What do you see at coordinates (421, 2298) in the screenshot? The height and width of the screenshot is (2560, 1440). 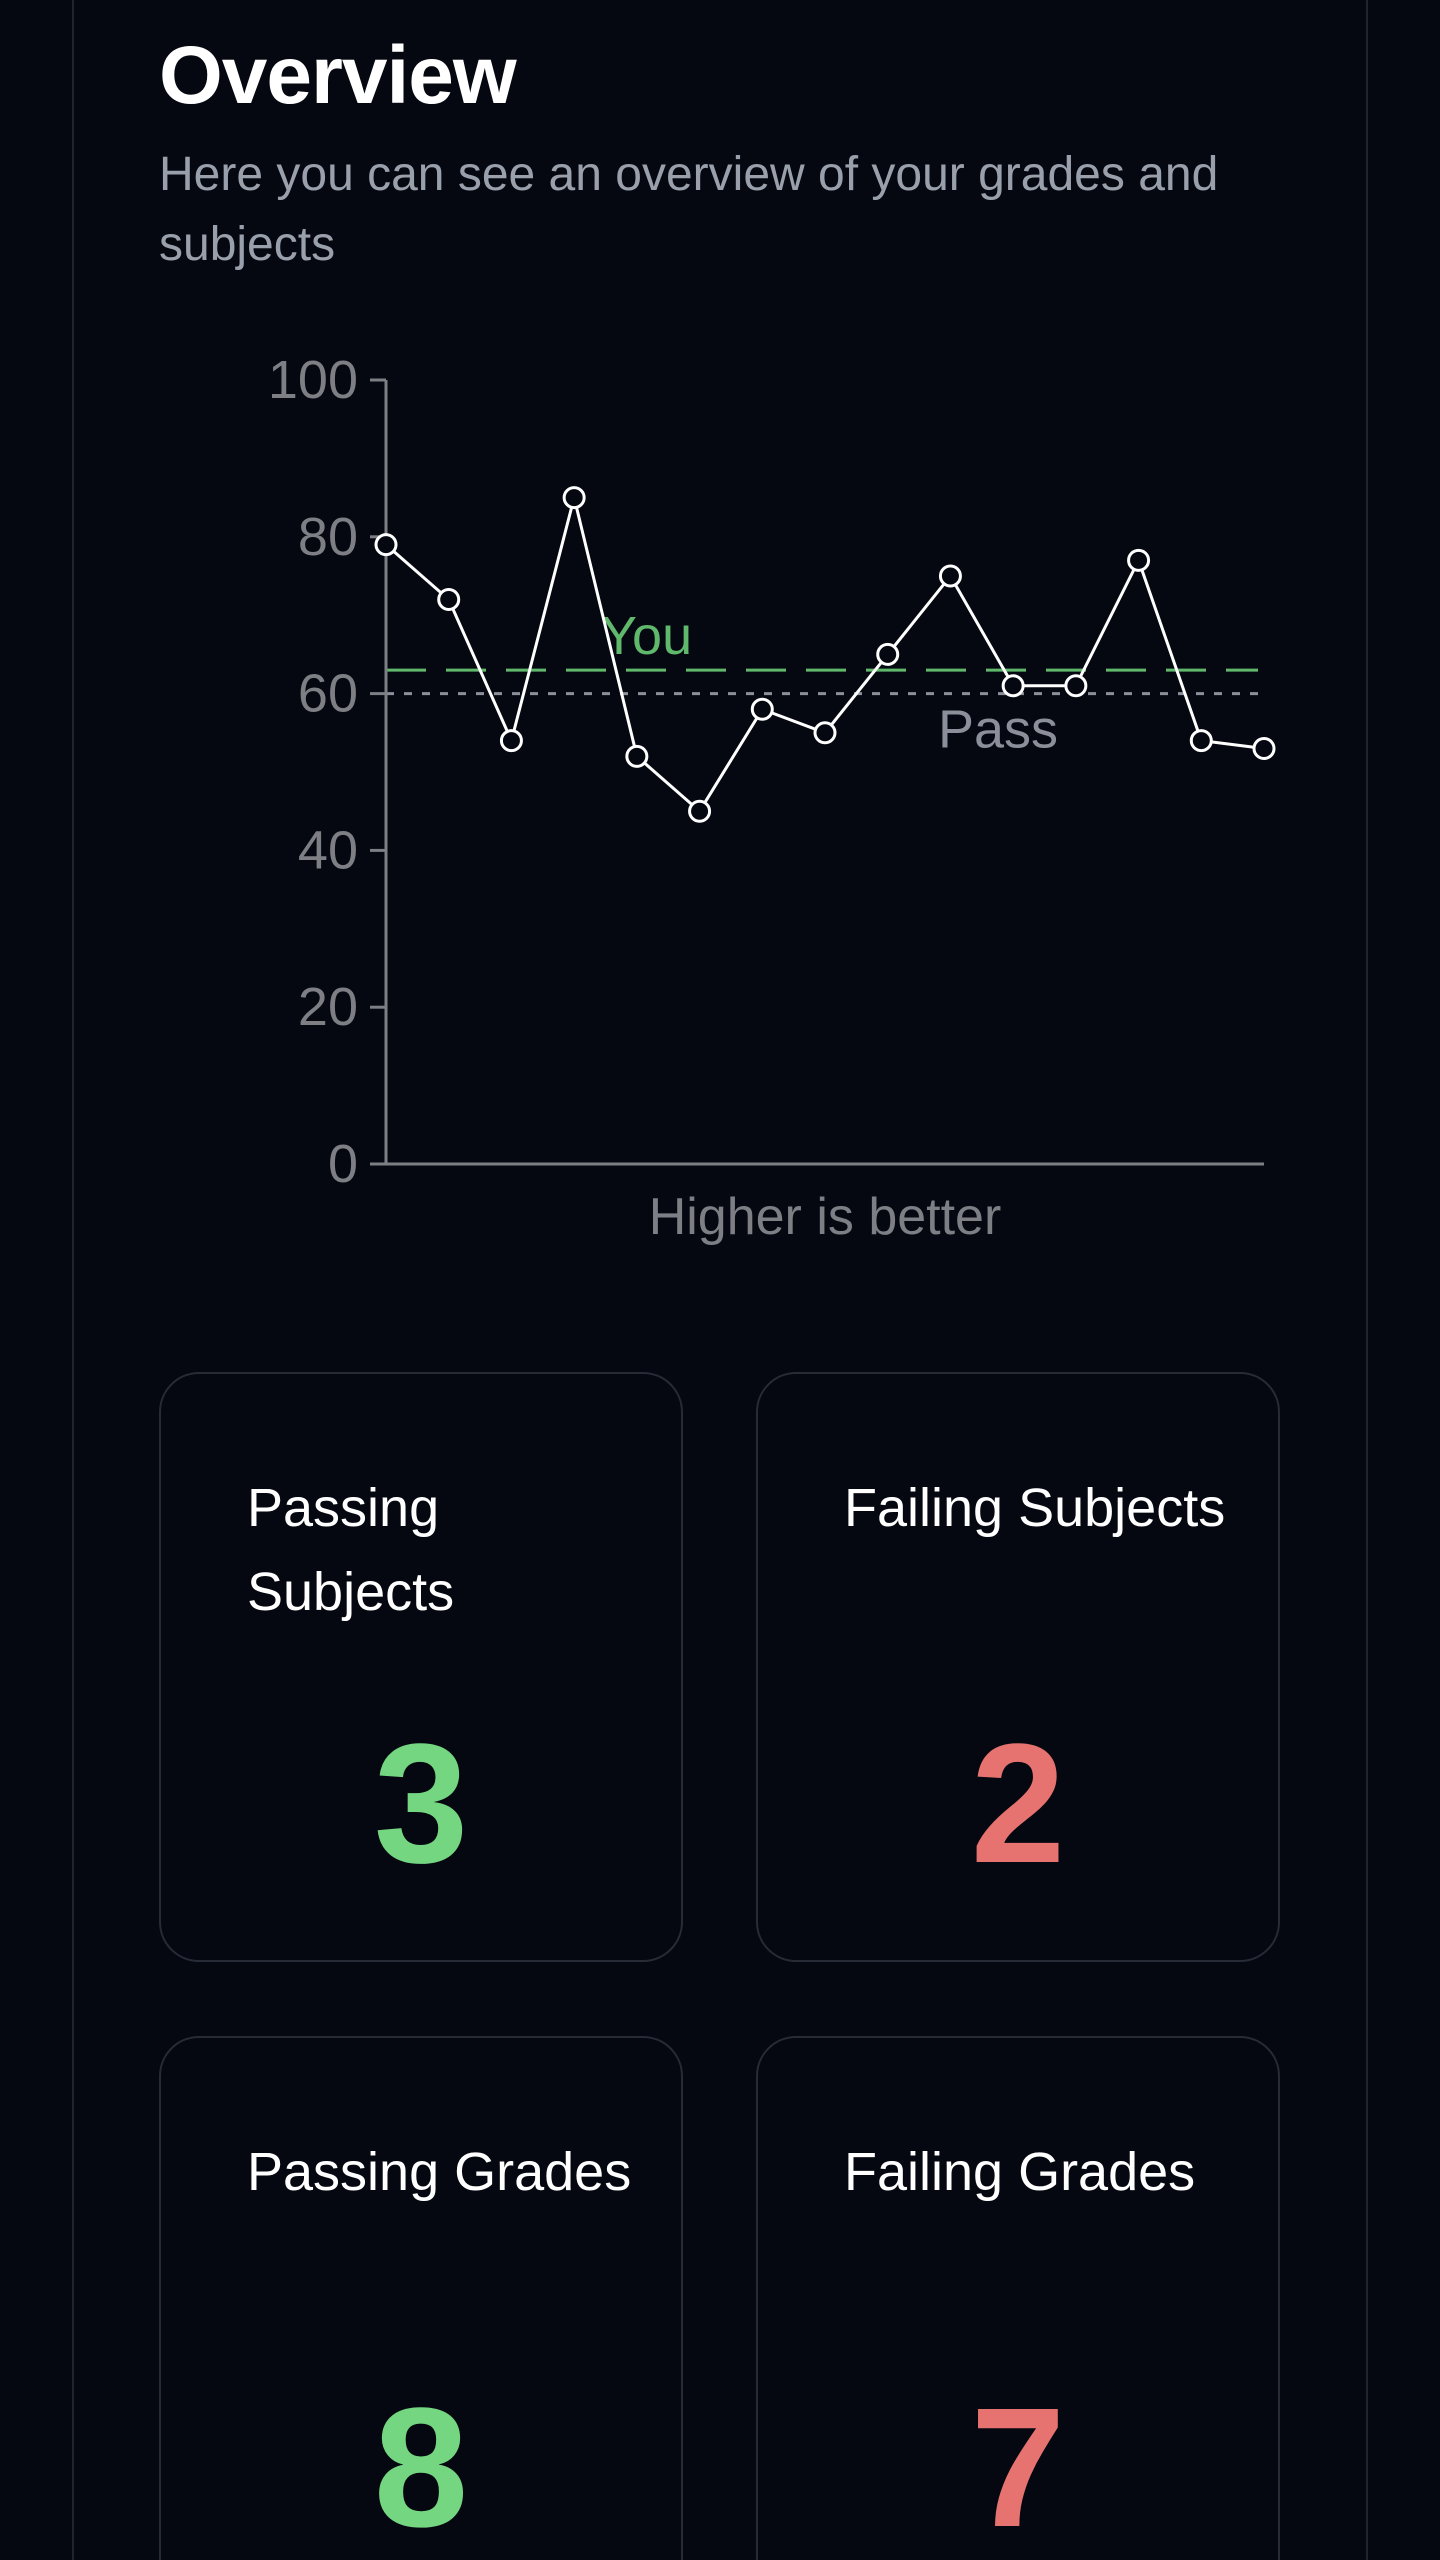 I see `passing-grades-card: Passing Grades 8` at bounding box center [421, 2298].